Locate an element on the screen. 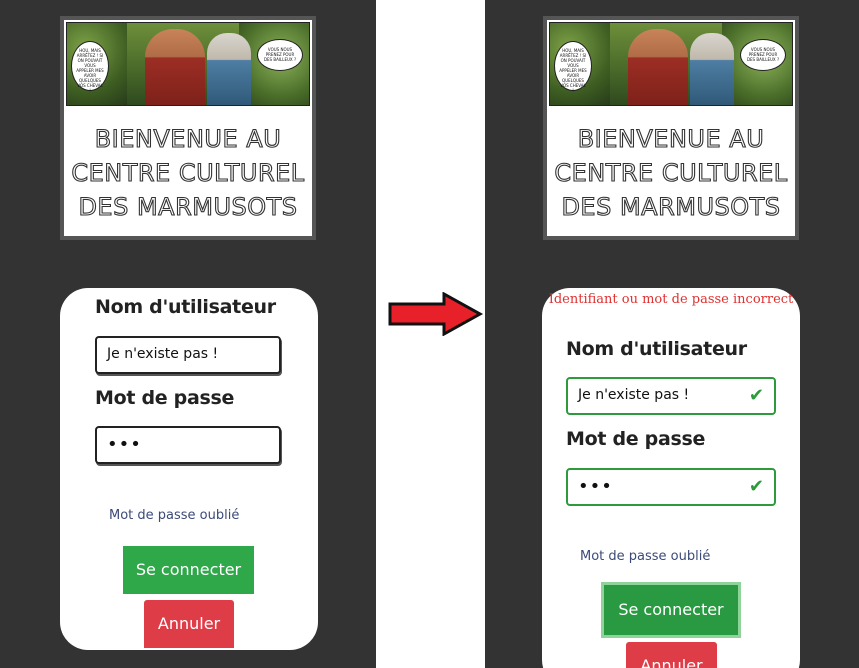 The width and height of the screenshot is (859, 668). password-input: ••• ✔ is located at coordinates (671, 487).